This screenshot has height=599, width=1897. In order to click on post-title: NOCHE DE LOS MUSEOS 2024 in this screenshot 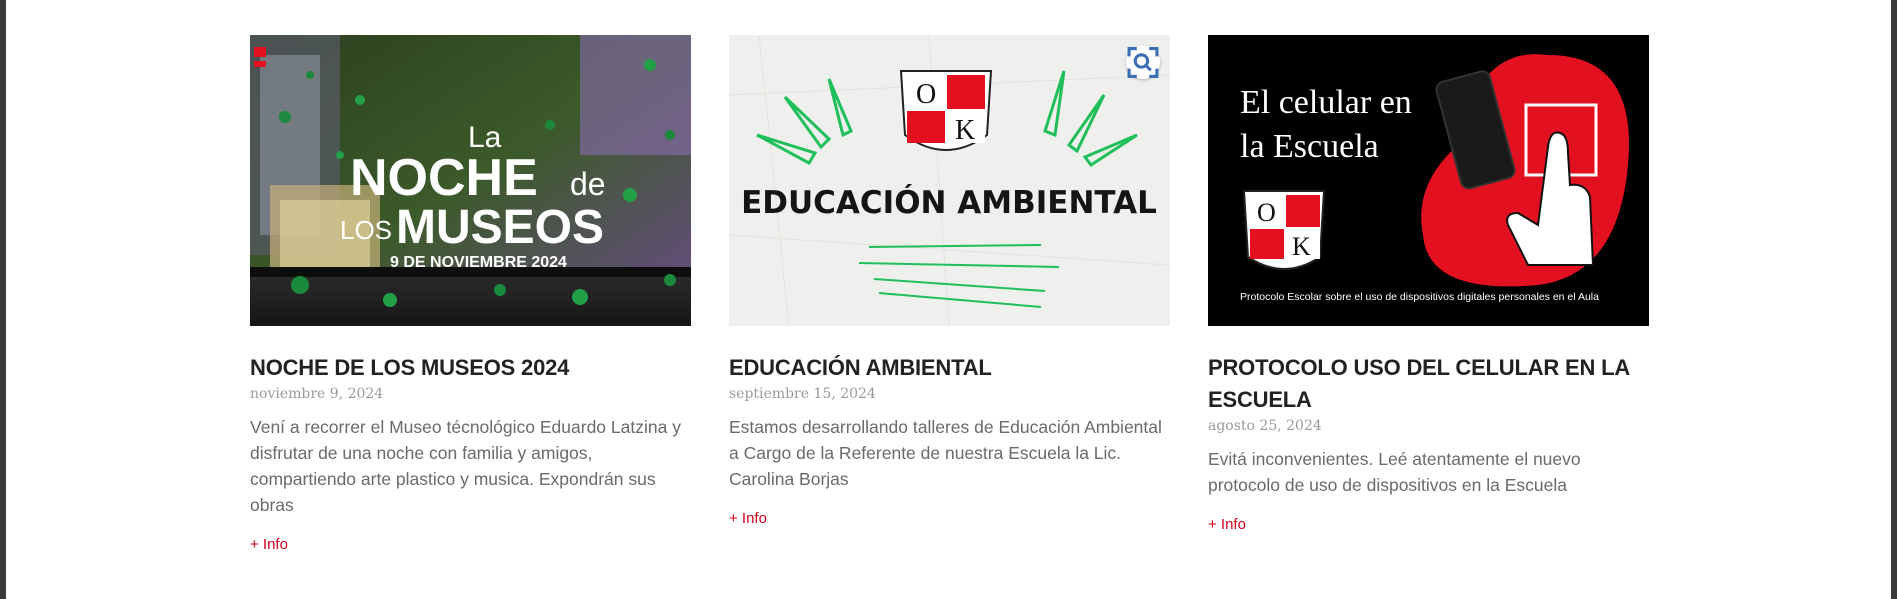, I will do `click(470, 368)`.